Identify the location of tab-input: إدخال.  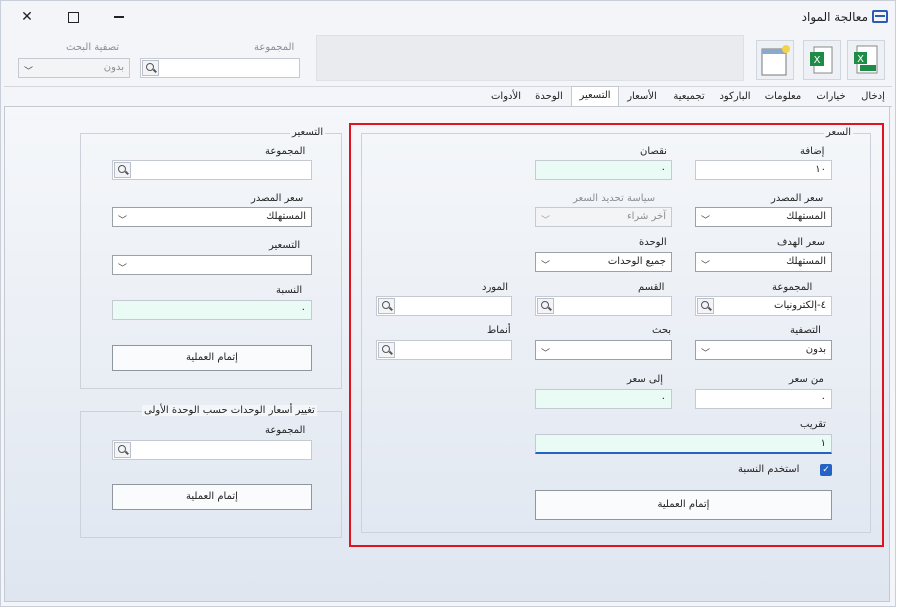
(873, 96).